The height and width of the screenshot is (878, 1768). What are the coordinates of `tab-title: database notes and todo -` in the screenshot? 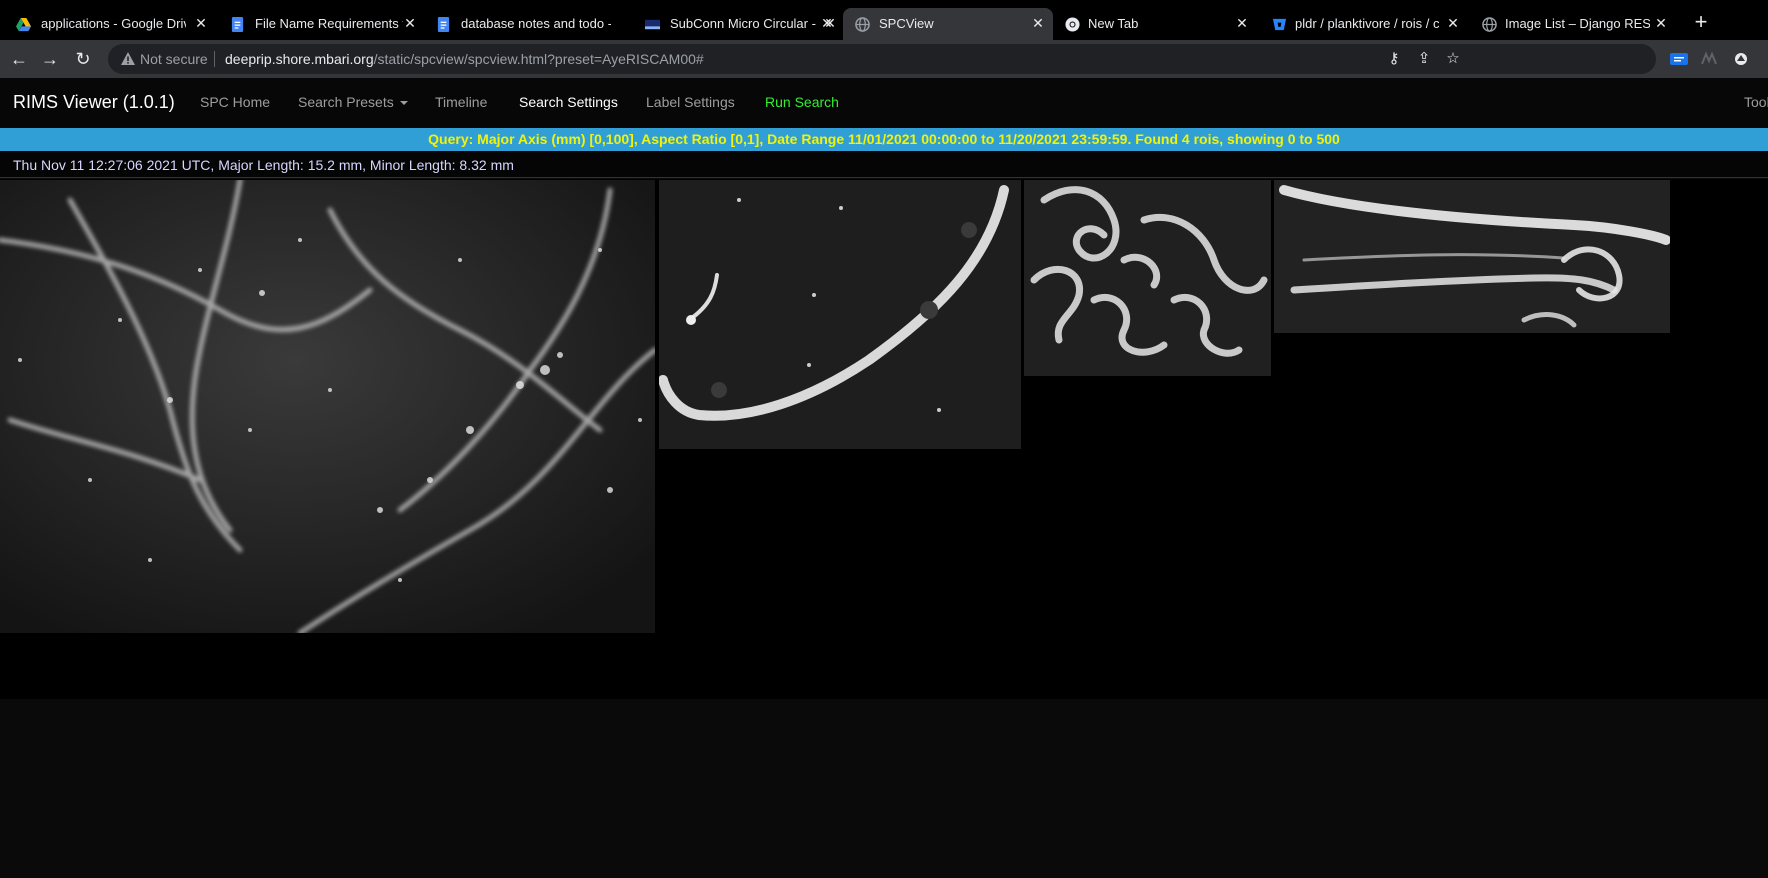 It's located at (536, 23).